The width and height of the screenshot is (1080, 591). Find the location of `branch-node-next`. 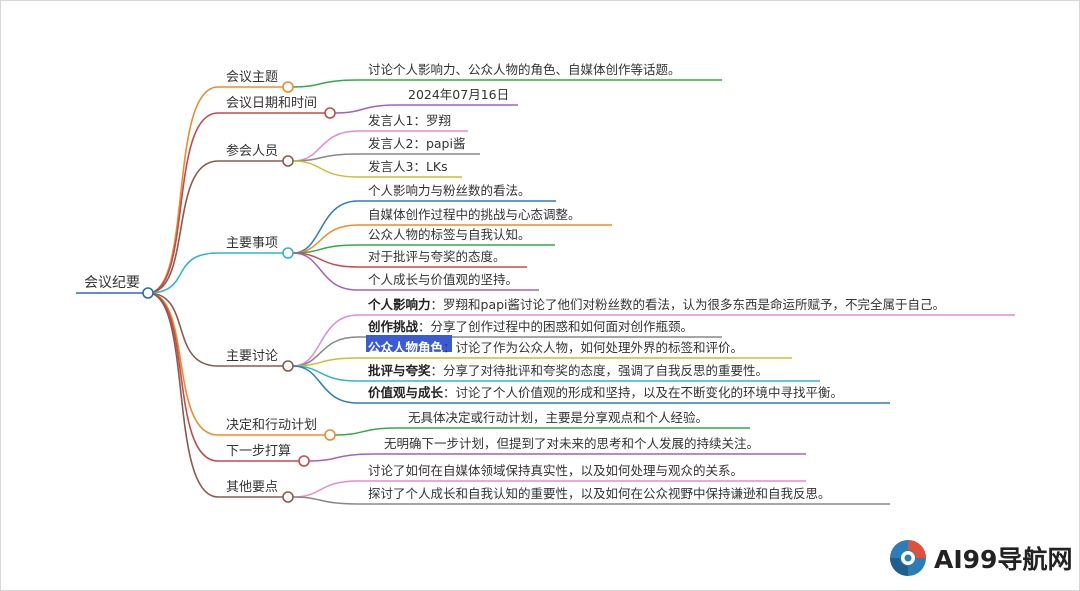

branch-node-next is located at coordinates (304, 461).